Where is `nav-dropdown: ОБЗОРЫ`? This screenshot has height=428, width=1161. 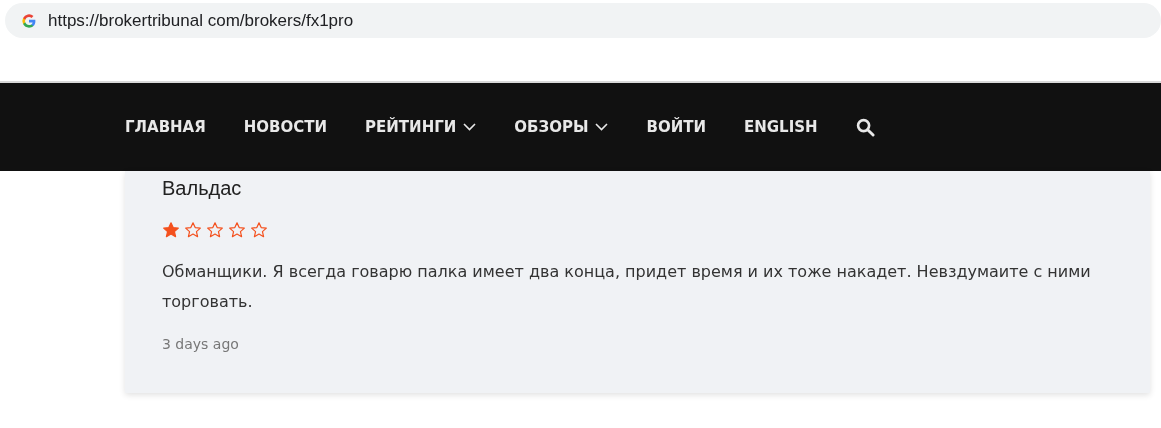
nav-dropdown: ОБЗОРЫ is located at coordinates (561, 127).